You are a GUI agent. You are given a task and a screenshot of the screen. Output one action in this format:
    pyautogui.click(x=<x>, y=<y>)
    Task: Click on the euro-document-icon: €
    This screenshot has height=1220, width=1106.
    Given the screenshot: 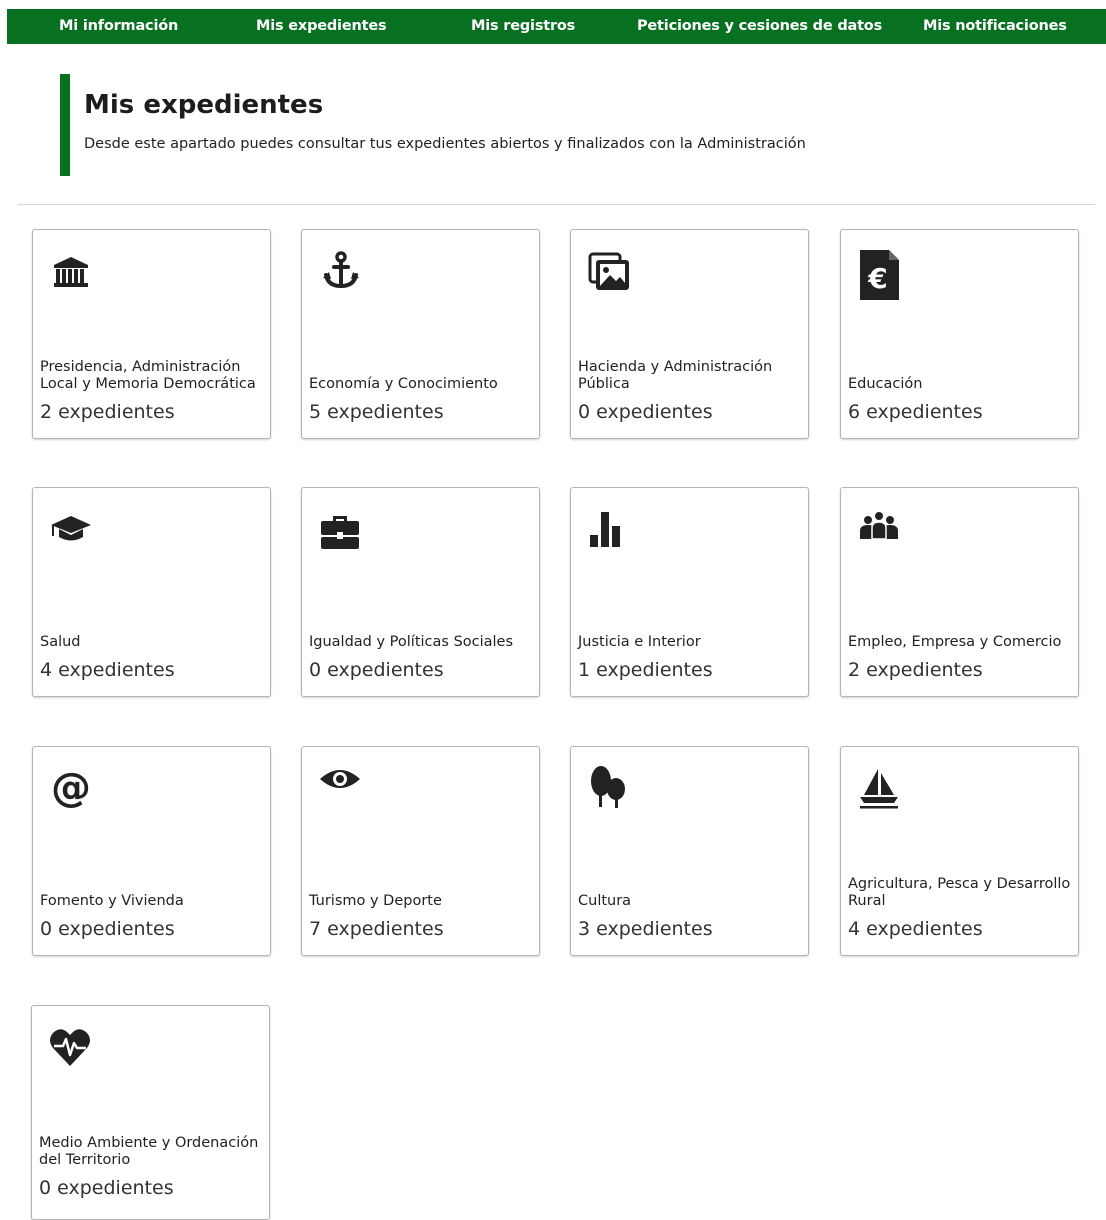 What is the action you would take?
    pyautogui.click(x=879, y=274)
    